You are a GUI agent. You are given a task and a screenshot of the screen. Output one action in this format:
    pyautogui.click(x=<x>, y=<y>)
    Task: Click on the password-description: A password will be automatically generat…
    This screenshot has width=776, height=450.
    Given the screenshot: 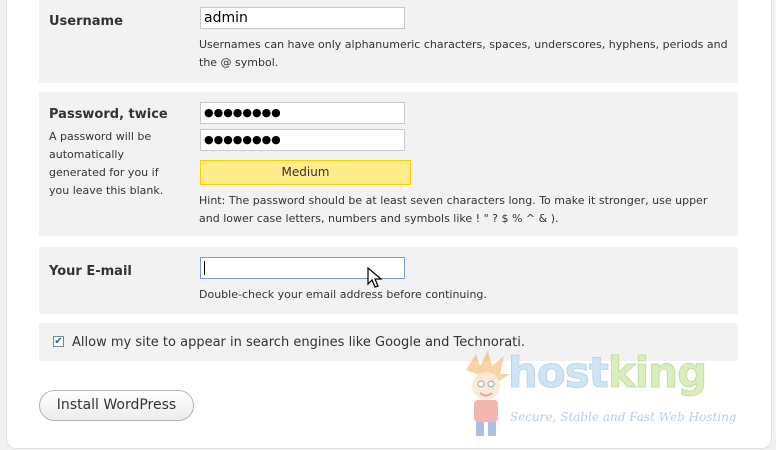 What is the action you would take?
    pyautogui.click(x=106, y=163)
    